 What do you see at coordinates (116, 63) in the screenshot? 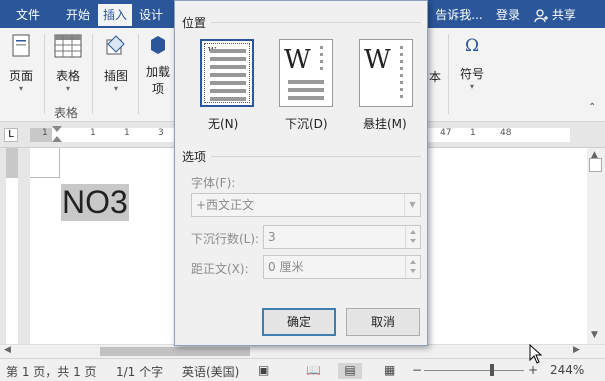
I see `illustrations-button: 插图 ▾` at bounding box center [116, 63].